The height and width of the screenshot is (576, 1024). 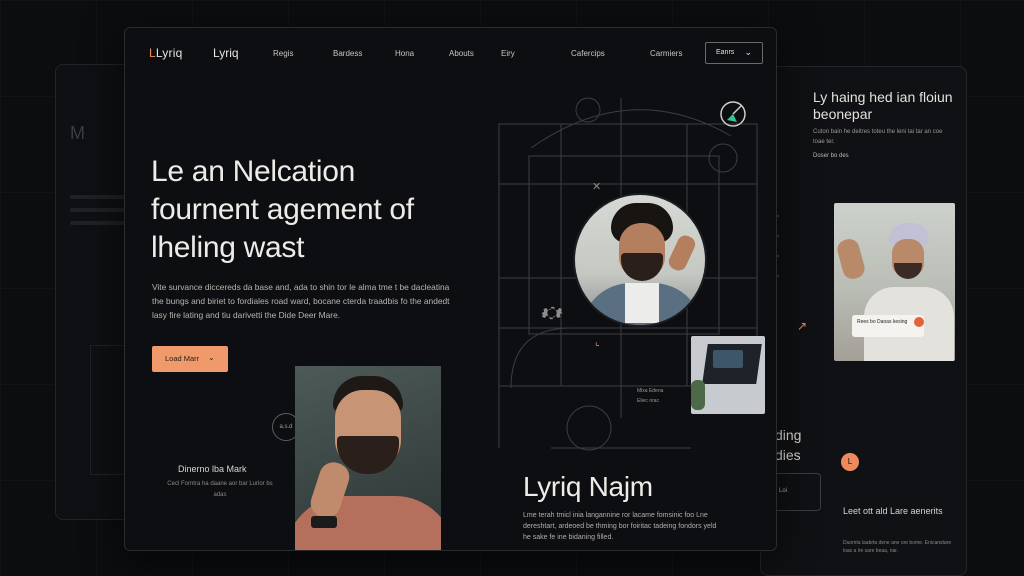 What do you see at coordinates (212, 469) in the screenshot?
I see `caption-title: Dinerno lba Mark` at bounding box center [212, 469].